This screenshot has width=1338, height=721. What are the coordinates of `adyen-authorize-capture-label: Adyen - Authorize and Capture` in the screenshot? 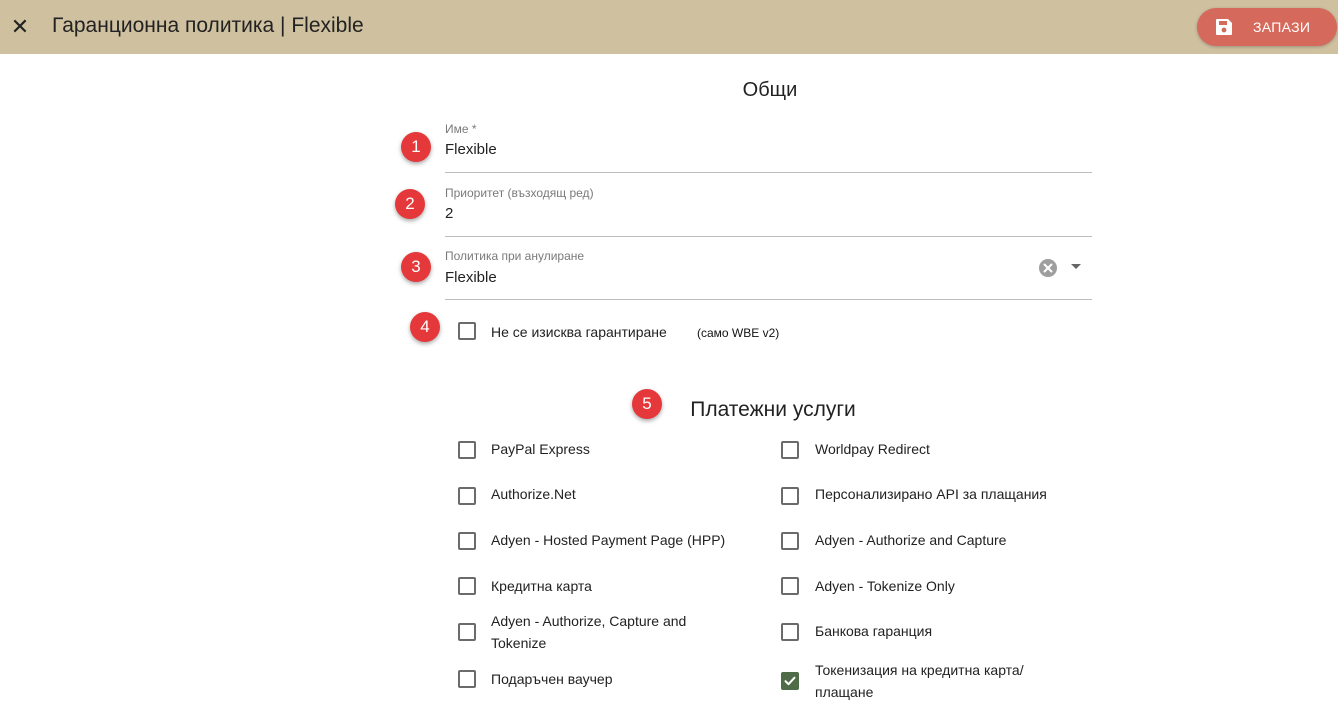 It's located at (911, 540).